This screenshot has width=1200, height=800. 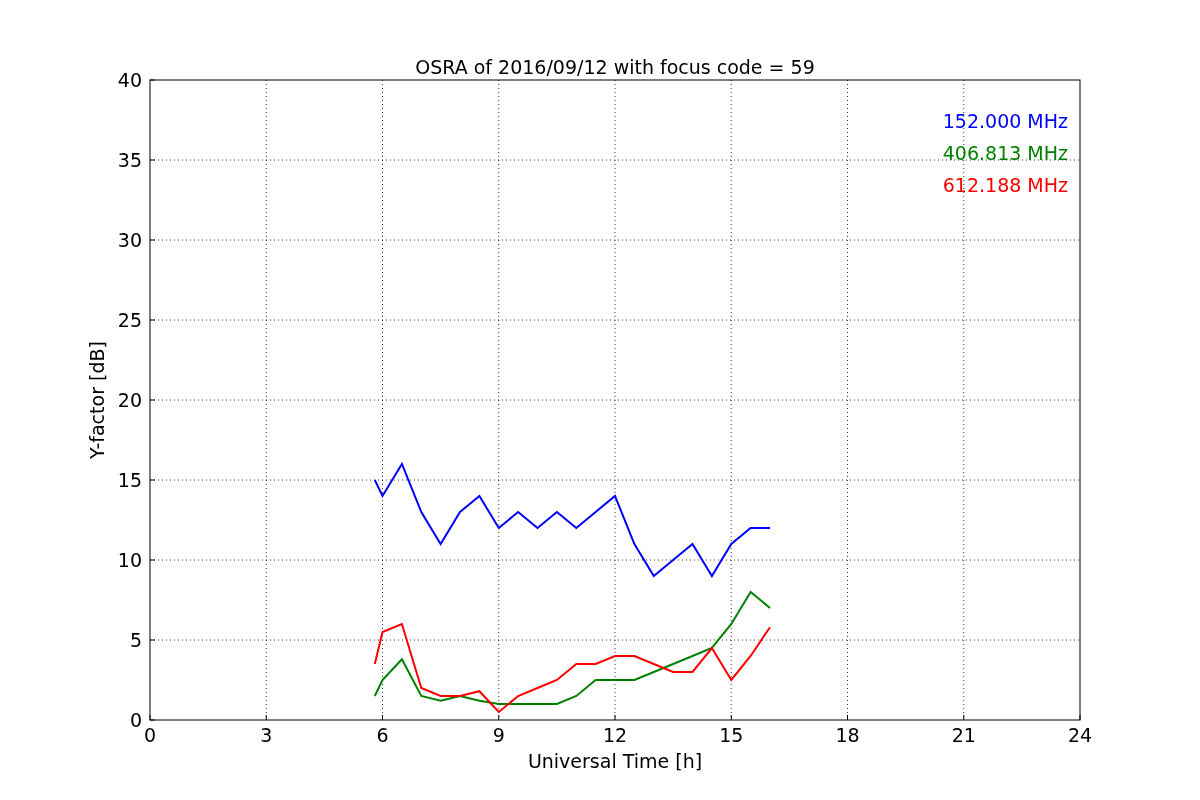 What do you see at coordinates (615, 761) in the screenshot?
I see `x-axis-label: Universal Time [h]` at bounding box center [615, 761].